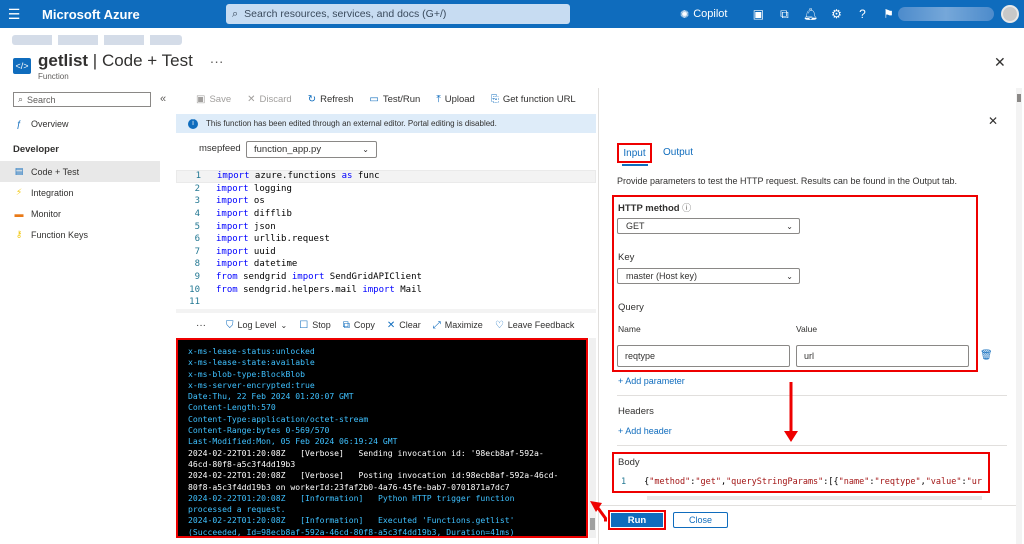 The width and height of the screenshot is (1024, 544). What do you see at coordinates (943, 482) in the screenshot?
I see `json-string: "value"` at bounding box center [943, 482].